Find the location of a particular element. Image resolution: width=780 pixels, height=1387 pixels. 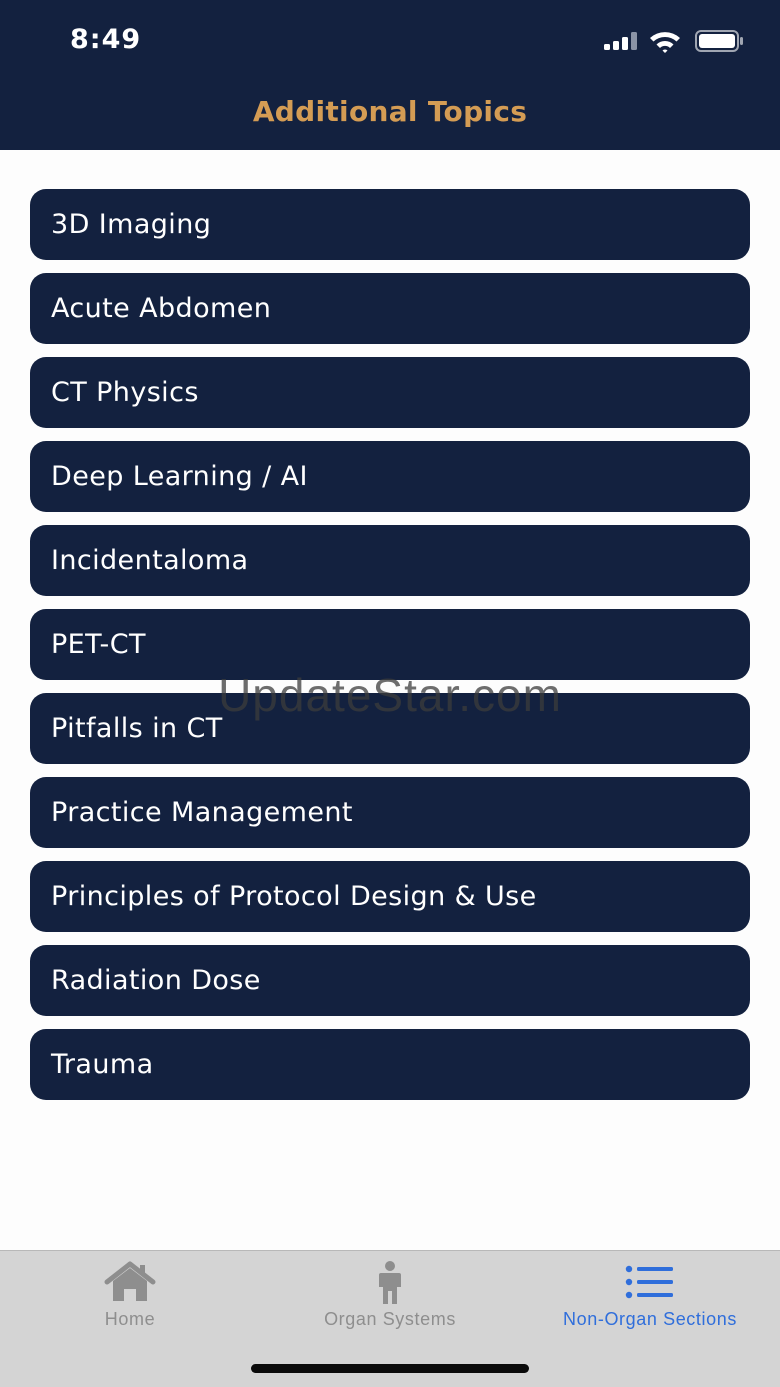

topic-button-radiation-dose: Radiation Dose is located at coordinates (390, 980).